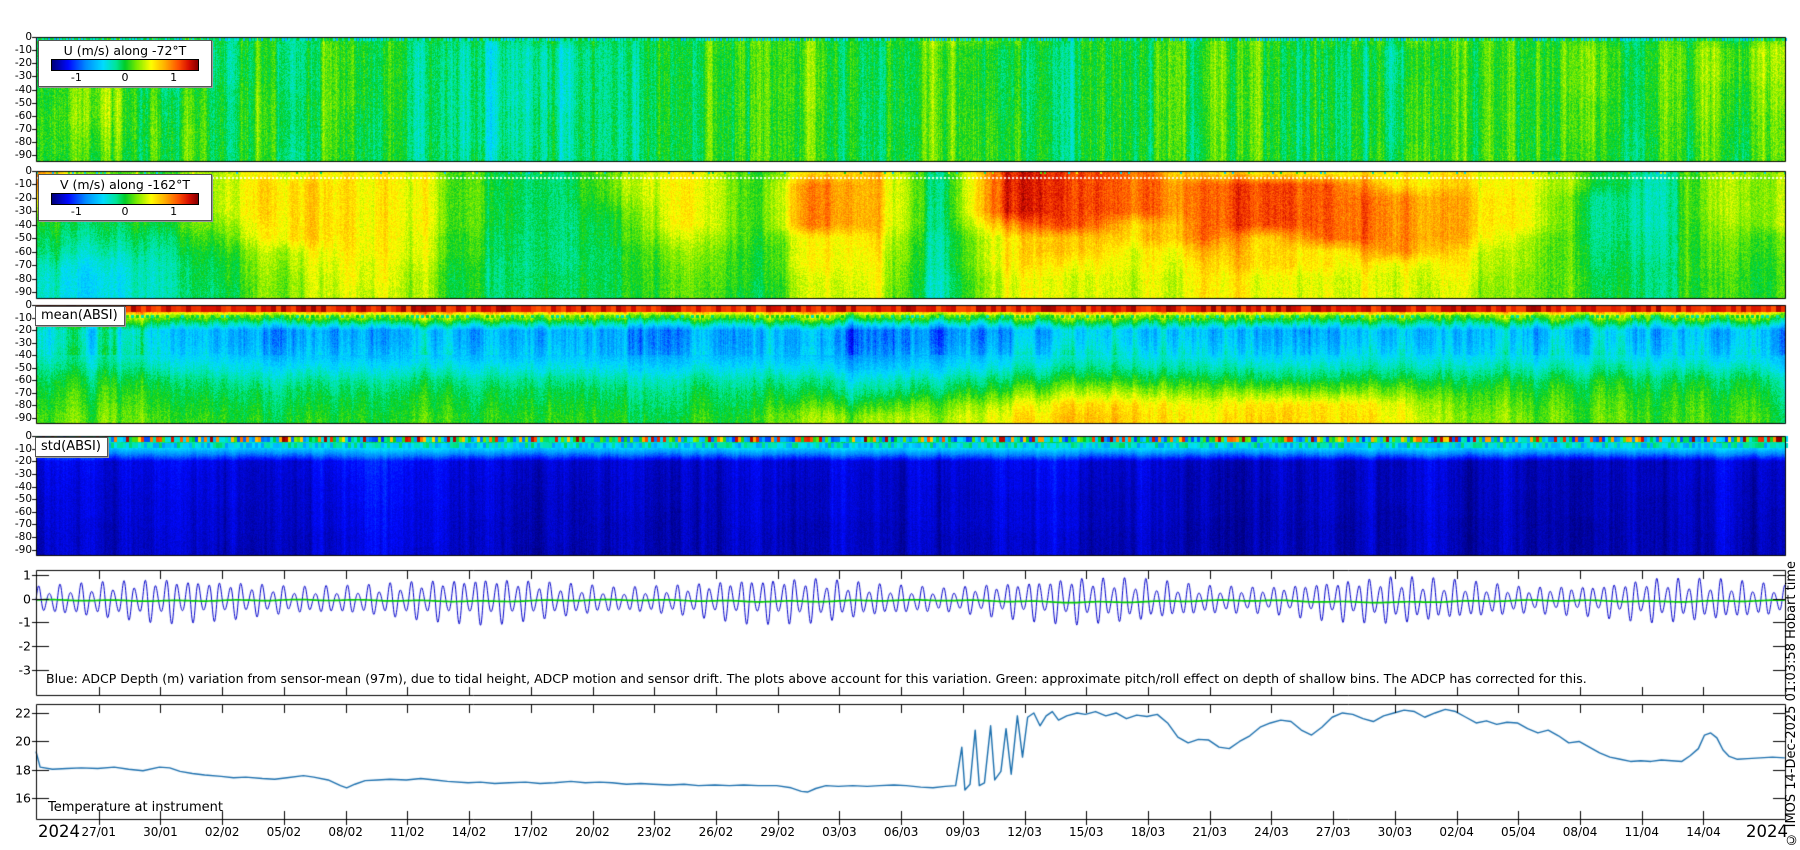  What do you see at coordinates (654, 832) in the screenshot?
I see `x-tick-label: 23/02` at bounding box center [654, 832].